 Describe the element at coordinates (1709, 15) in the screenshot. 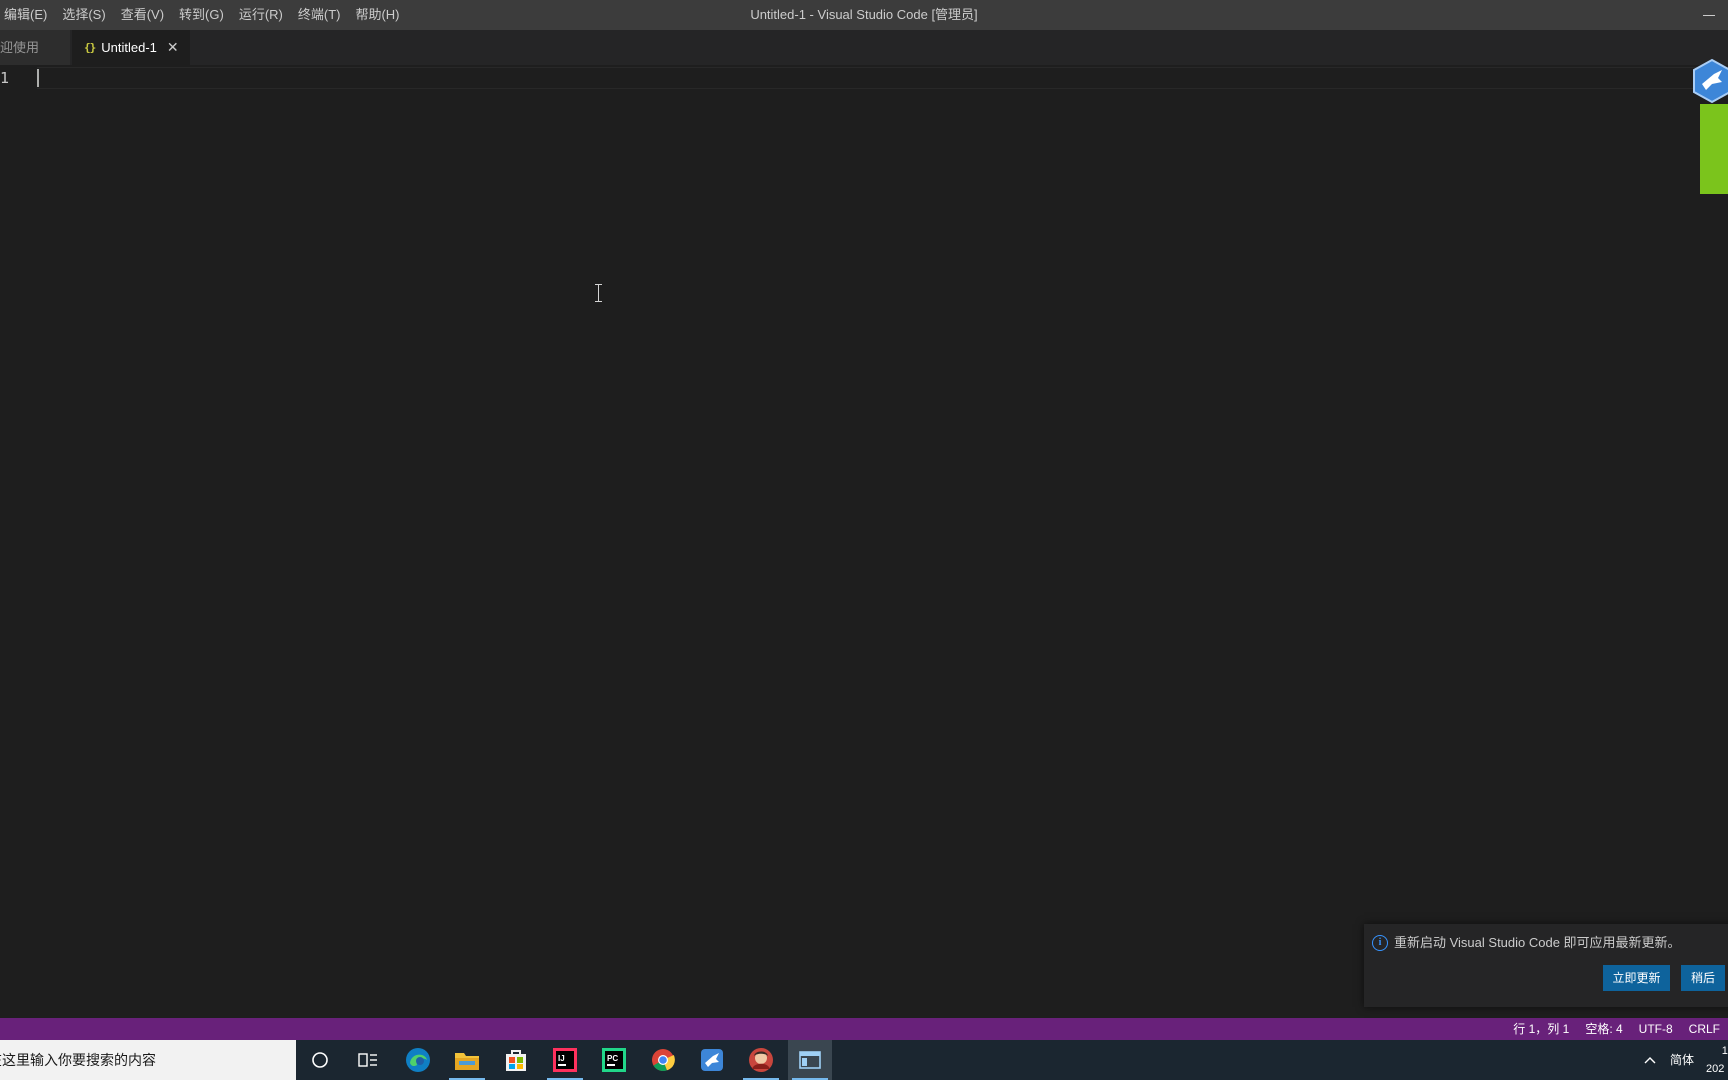

I see `minimize-button` at that location.